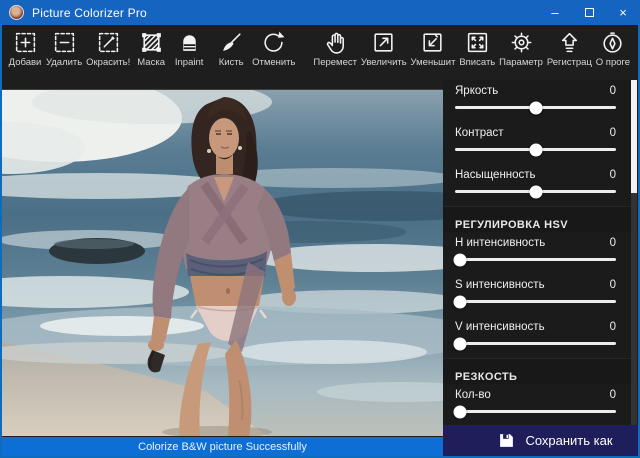 The image size is (640, 458). What do you see at coordinates (534, 343) in the screenshot?
I see `v-intensity-slider` at bounding box center [534, 343].